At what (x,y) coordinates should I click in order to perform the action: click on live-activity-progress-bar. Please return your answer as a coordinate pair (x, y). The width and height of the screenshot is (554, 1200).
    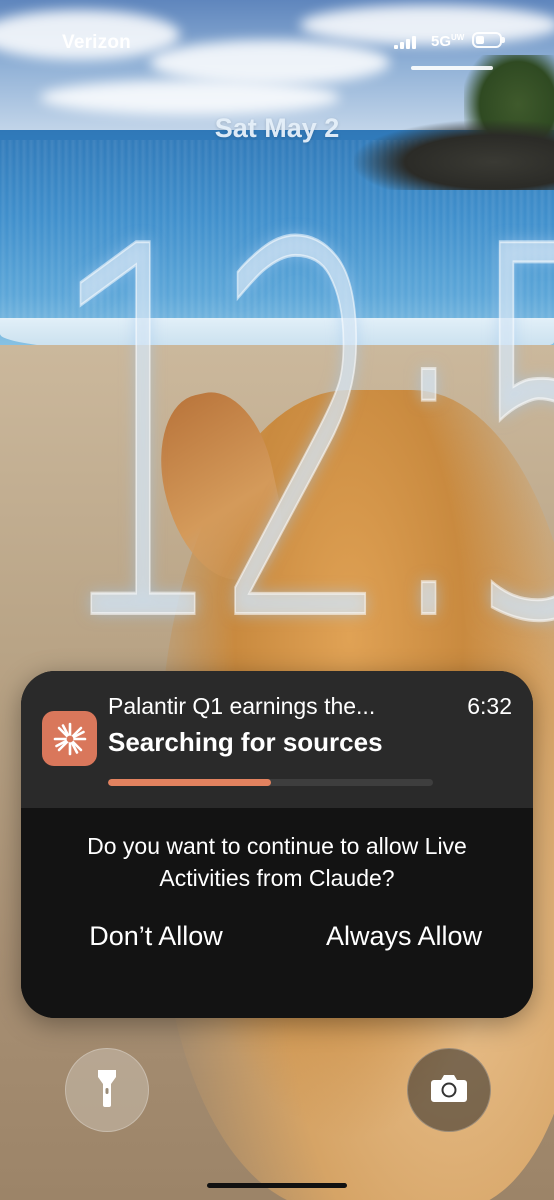
    Looking at the image, I should click on (270, 782).